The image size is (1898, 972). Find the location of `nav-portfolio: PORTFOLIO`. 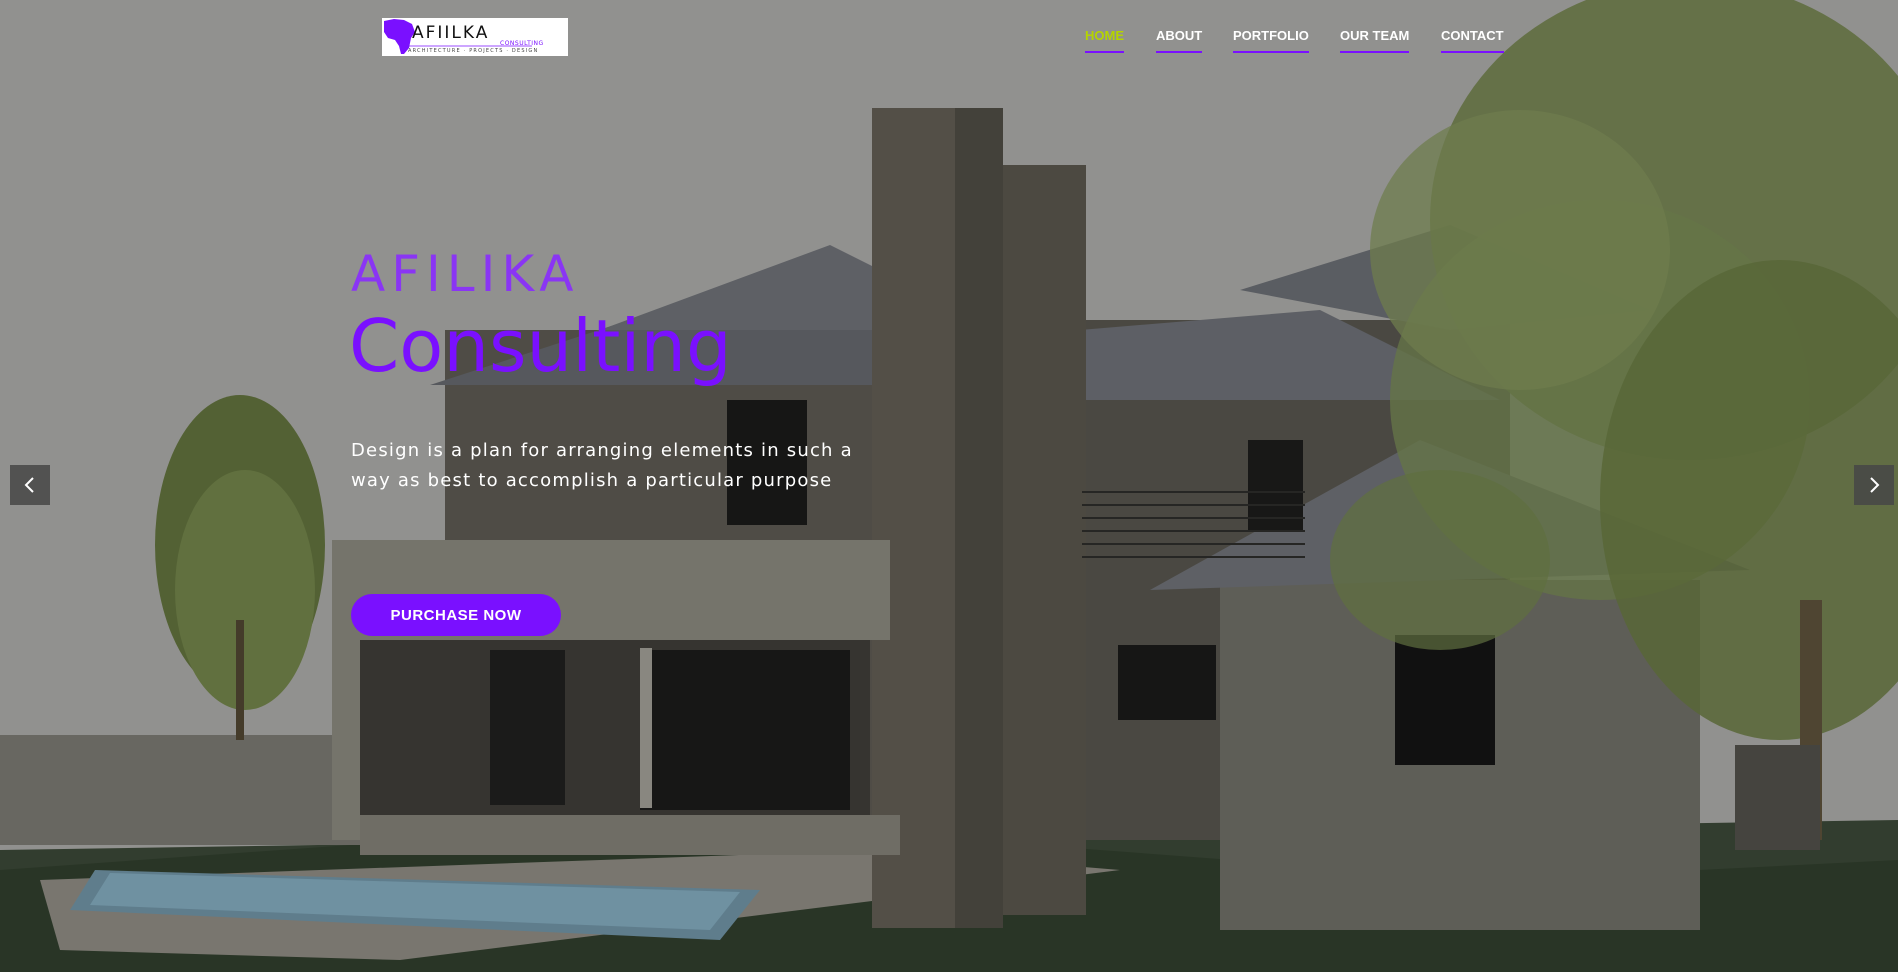

nav-portfolio: PORTFOLIO is located at coordinates (1271, 49).